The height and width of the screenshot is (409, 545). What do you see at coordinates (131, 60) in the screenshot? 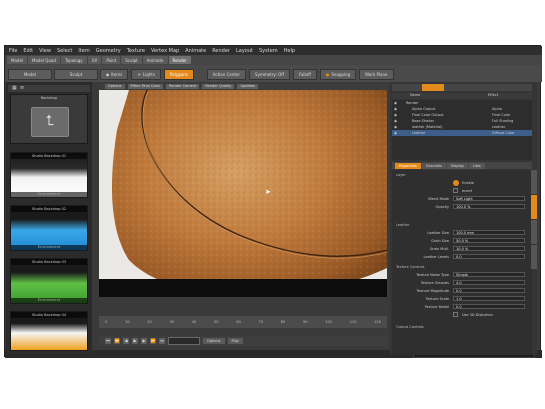
I see `tab-sculpt: Sculpt` at bounding box center [131, 60].